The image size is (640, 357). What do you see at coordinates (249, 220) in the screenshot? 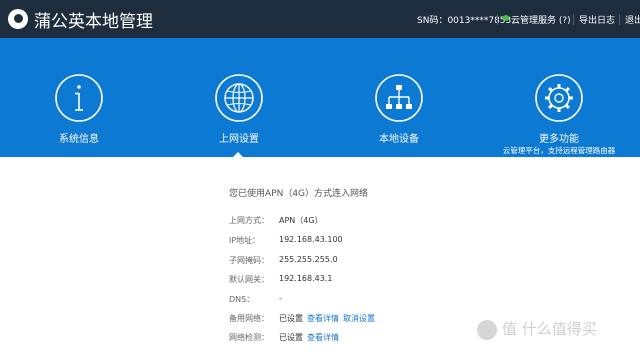
I see `row-label: 上网方式：` at bounding box center [249, 220].